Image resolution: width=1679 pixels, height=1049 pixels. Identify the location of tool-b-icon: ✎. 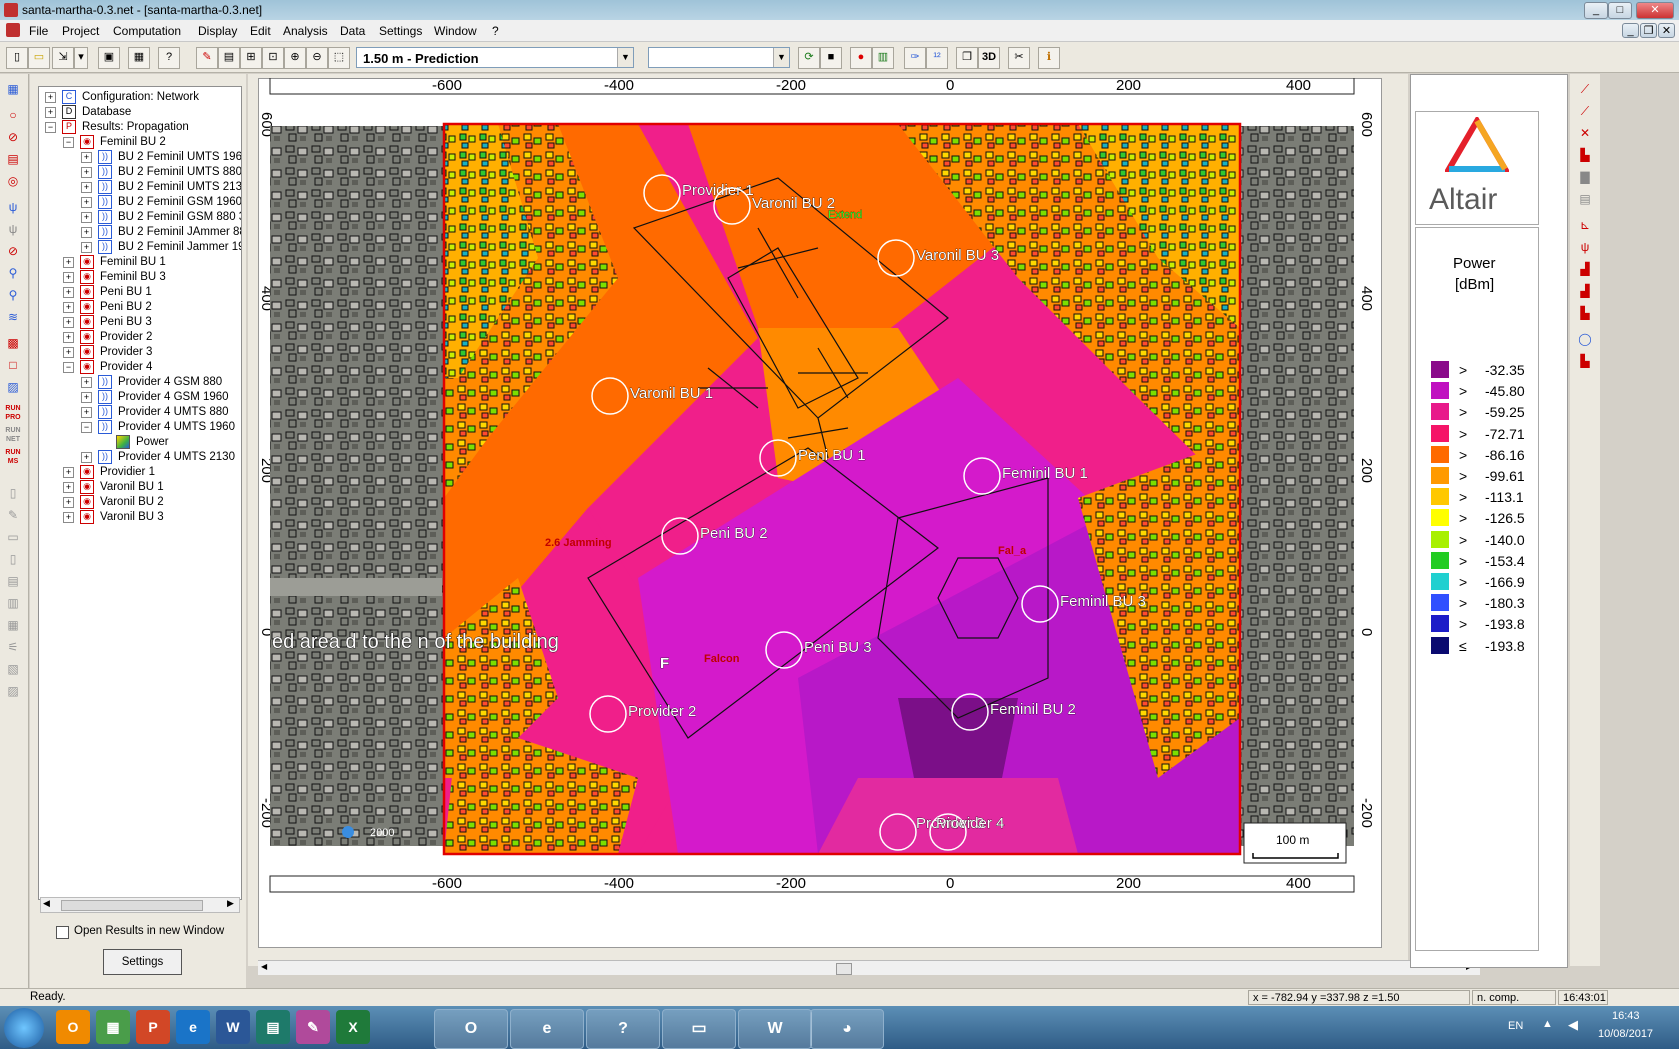
(13, 515).